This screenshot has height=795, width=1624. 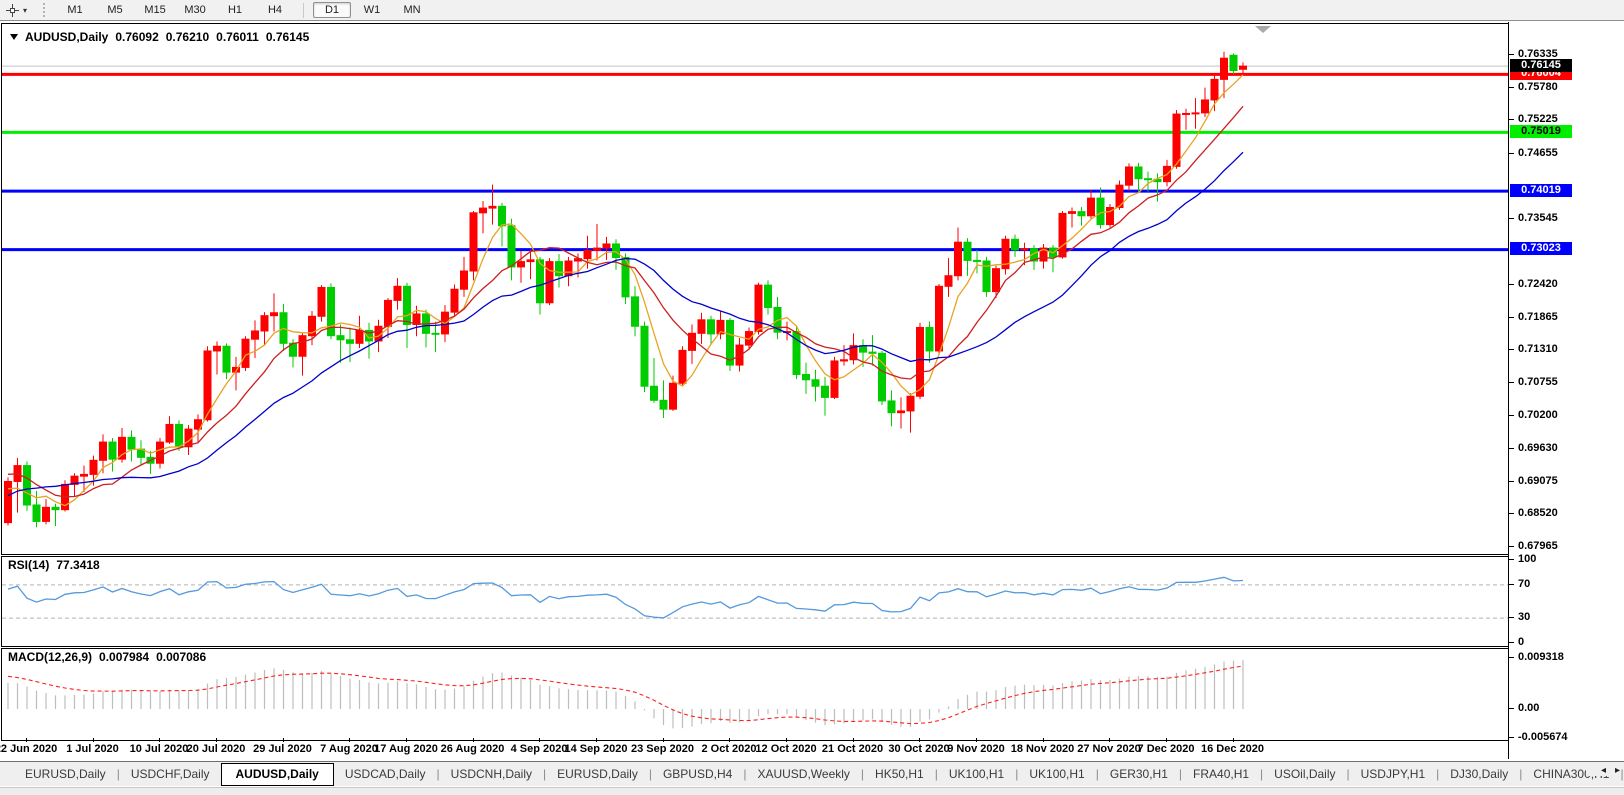 I want to click on rsi-tick-label: 70, so click(x=1524, y=583).